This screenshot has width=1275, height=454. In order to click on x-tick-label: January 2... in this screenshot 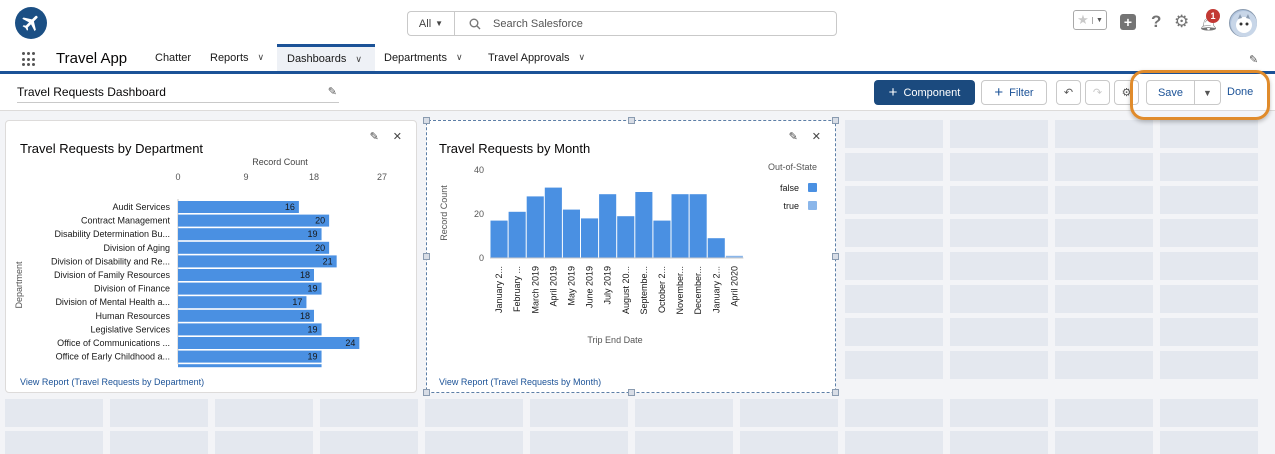, I will do `click(499, 289)`.